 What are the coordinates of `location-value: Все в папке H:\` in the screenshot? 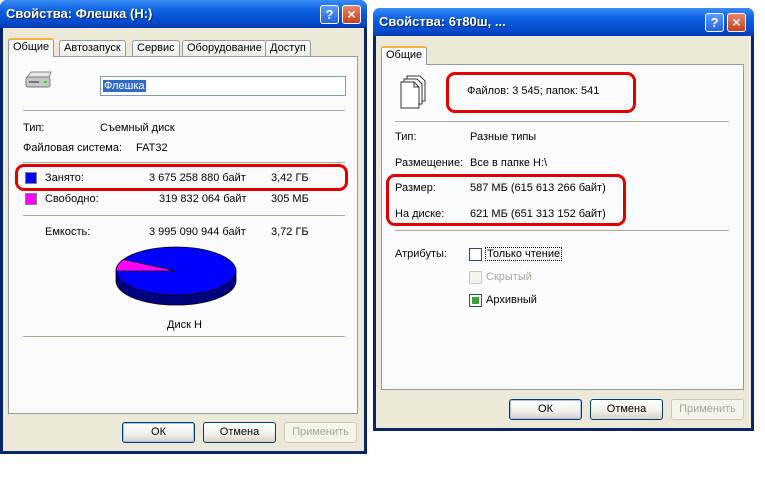 It's located at (509, 163).